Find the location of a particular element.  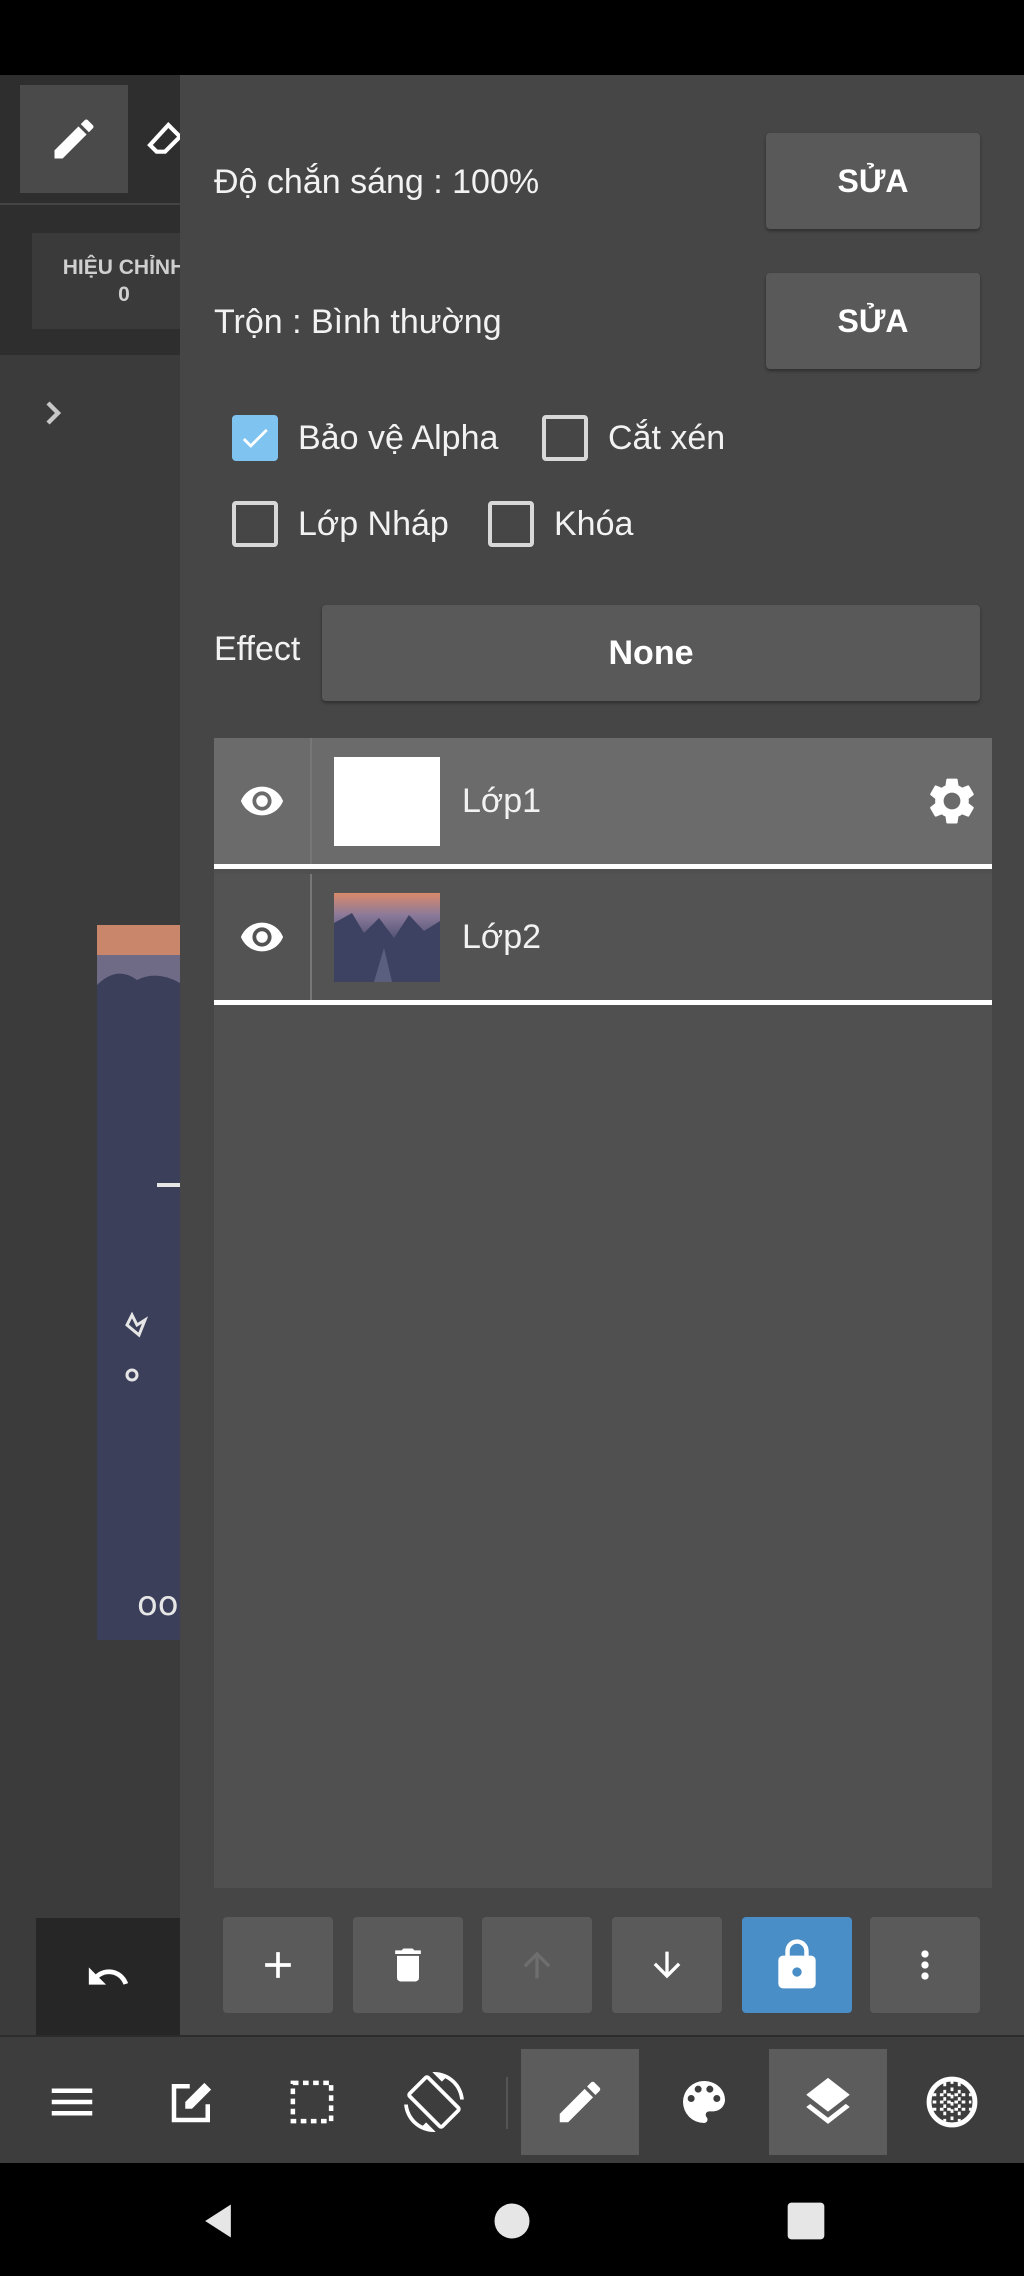

delete-layer-button is located at coordinates (408, 1965).